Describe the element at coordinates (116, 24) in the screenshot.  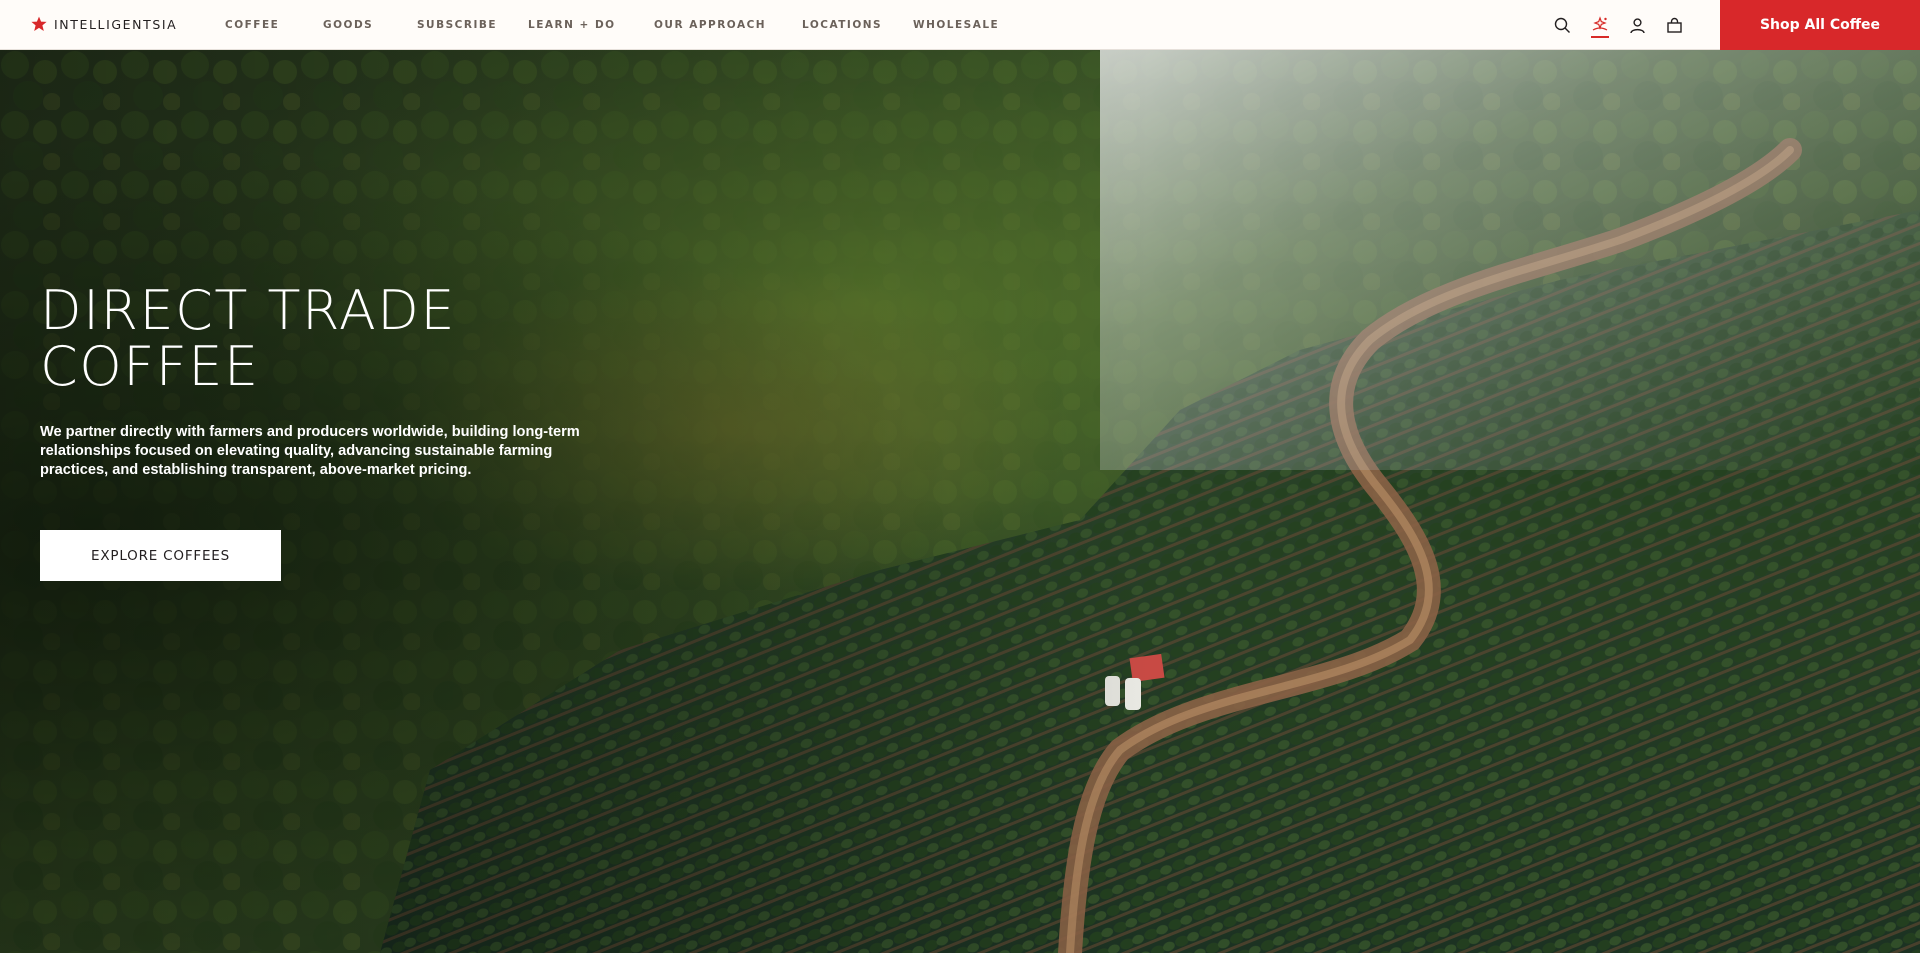
I see `brand-name: INTELLIGENTSIA` at that location.